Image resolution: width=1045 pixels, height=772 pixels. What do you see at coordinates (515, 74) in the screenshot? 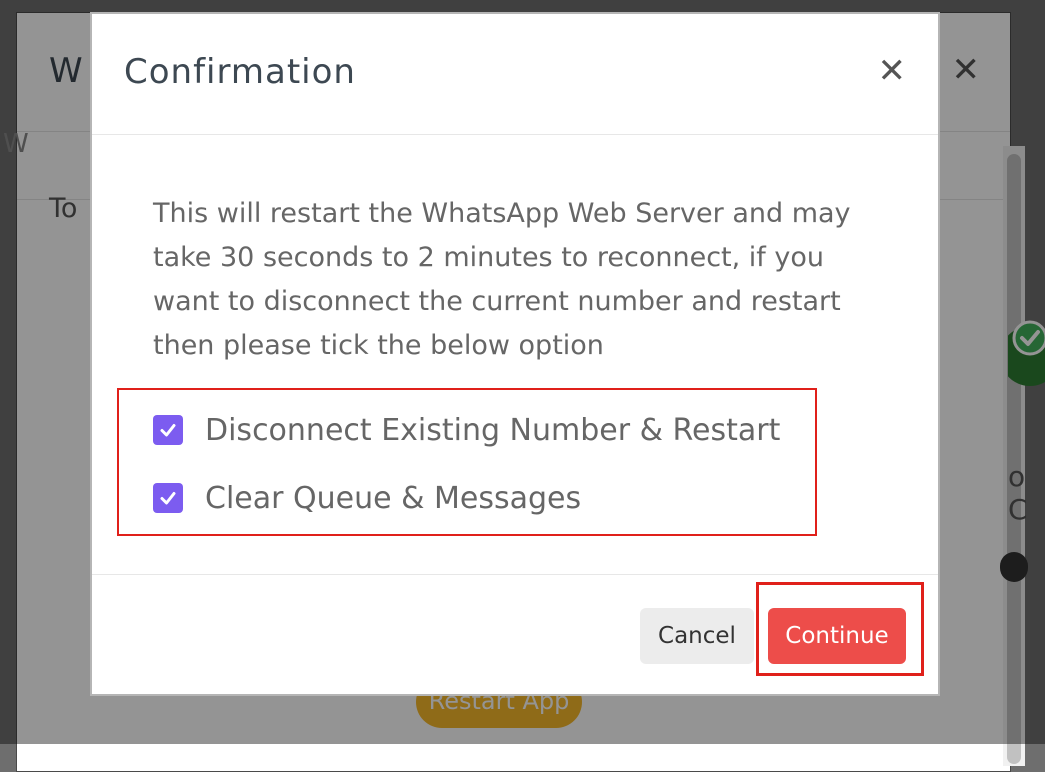
I see `dialog-header: Confirmation ✕` at bounding box center [515, 74].